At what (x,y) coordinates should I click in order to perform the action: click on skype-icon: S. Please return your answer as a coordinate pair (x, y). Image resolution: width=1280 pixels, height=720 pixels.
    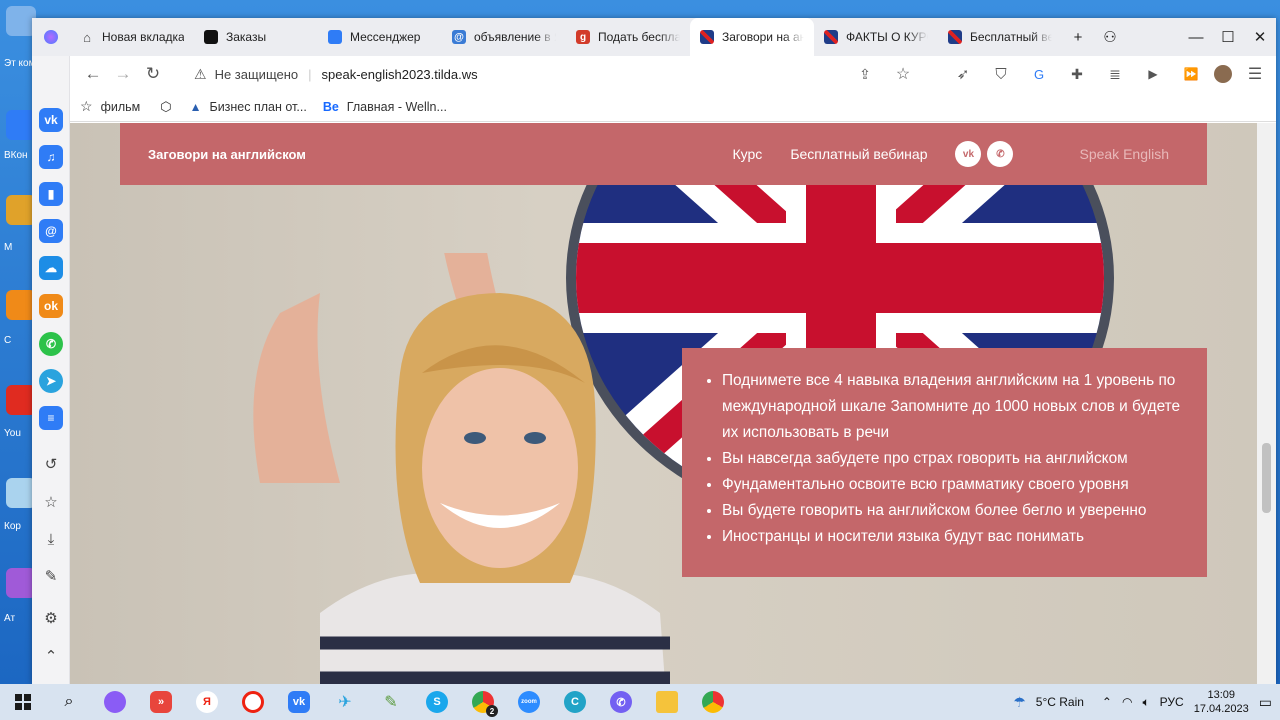
    Looking at the image, I should click on (437, 702).